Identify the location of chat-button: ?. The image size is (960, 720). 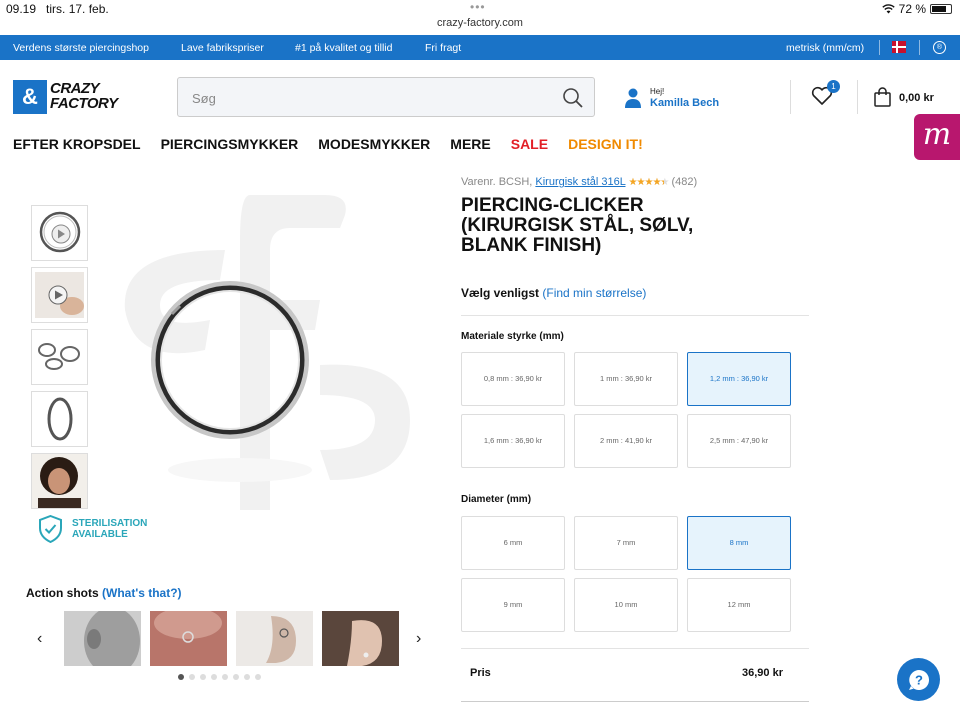
(918, 679).